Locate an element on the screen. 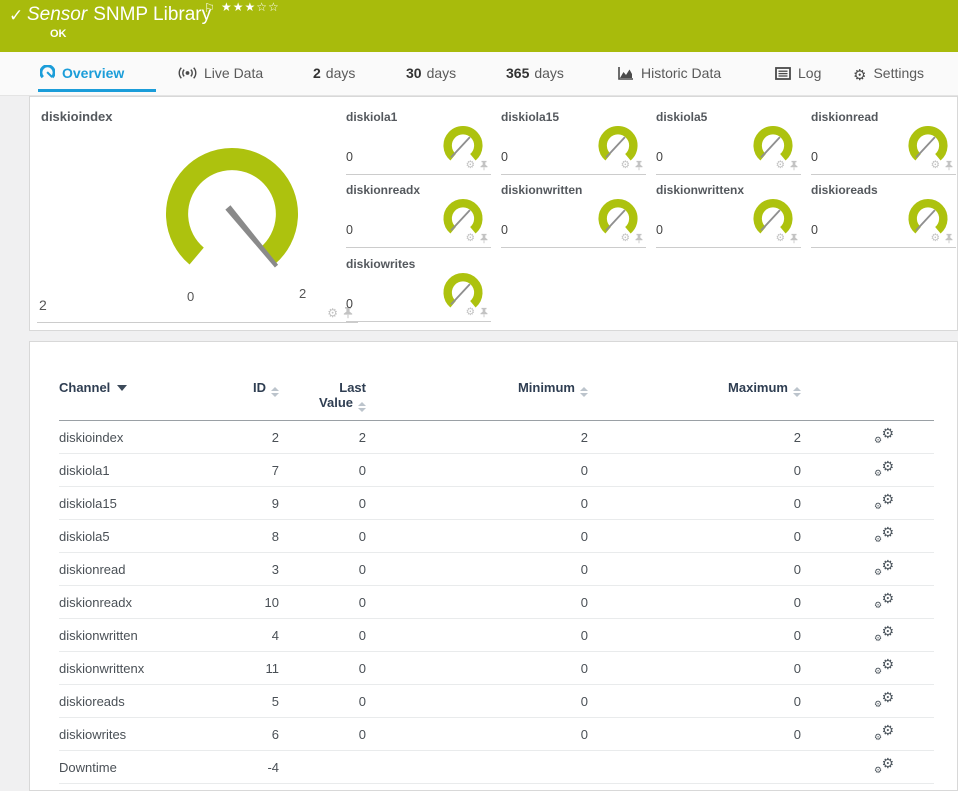  flag-icon: ⚐ is located at coordinates (209, 8).